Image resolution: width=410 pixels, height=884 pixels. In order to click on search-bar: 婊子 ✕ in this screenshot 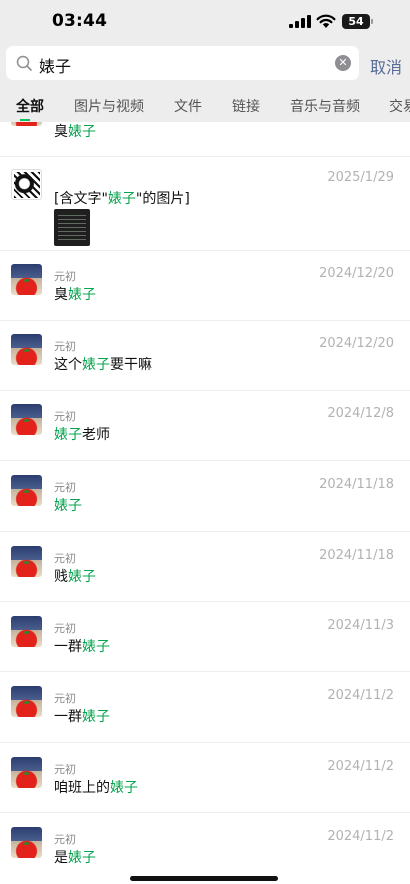, I will do `click(182, 63)`.